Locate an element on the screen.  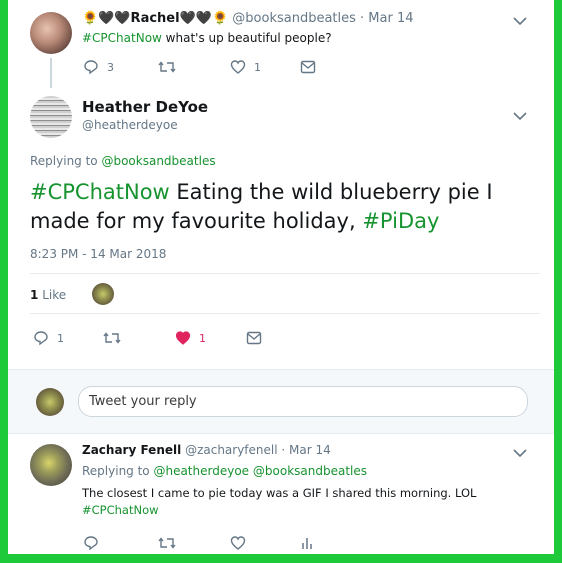
author-handle: @heatherdeyoe is located at coordinates (130, 125).